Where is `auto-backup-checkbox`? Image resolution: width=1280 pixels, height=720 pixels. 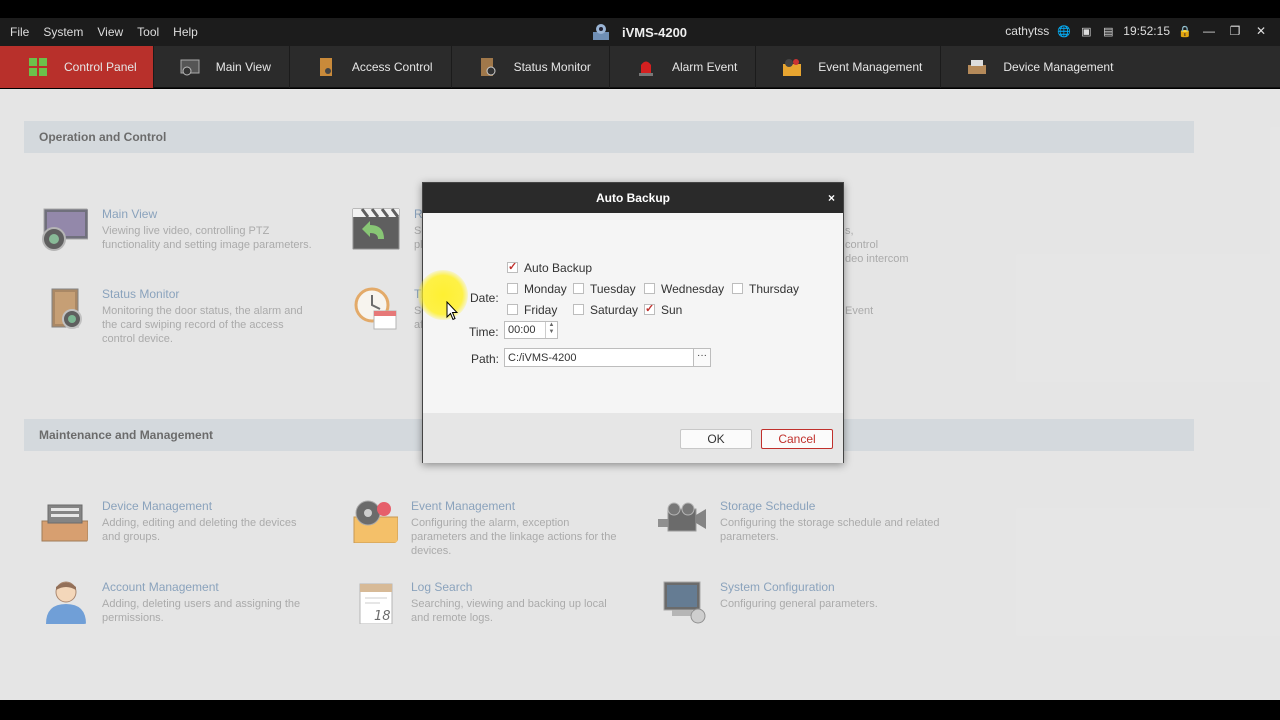
auto-backup-checkbox is located at coordinates (512, 266).